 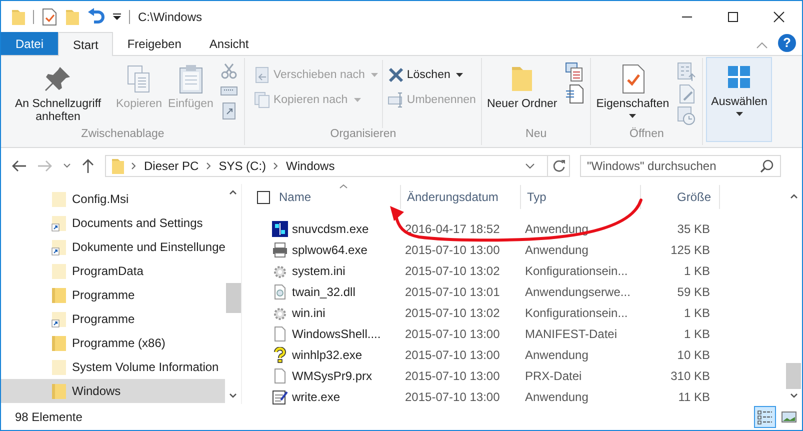 I want to click on dropdown-caret-icon, so click(x=374, y=74).